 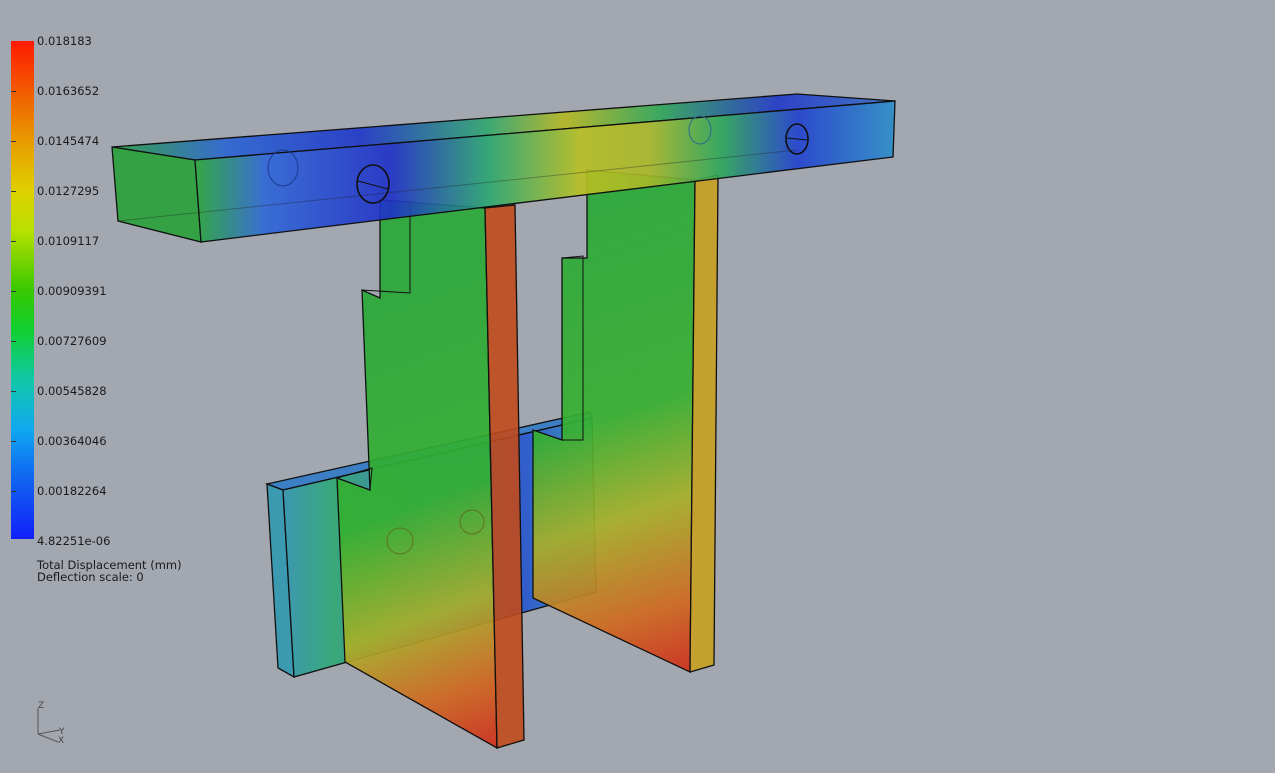 I want to click on legend-tick-label: 0.0145474, so click(x=68, y=141).